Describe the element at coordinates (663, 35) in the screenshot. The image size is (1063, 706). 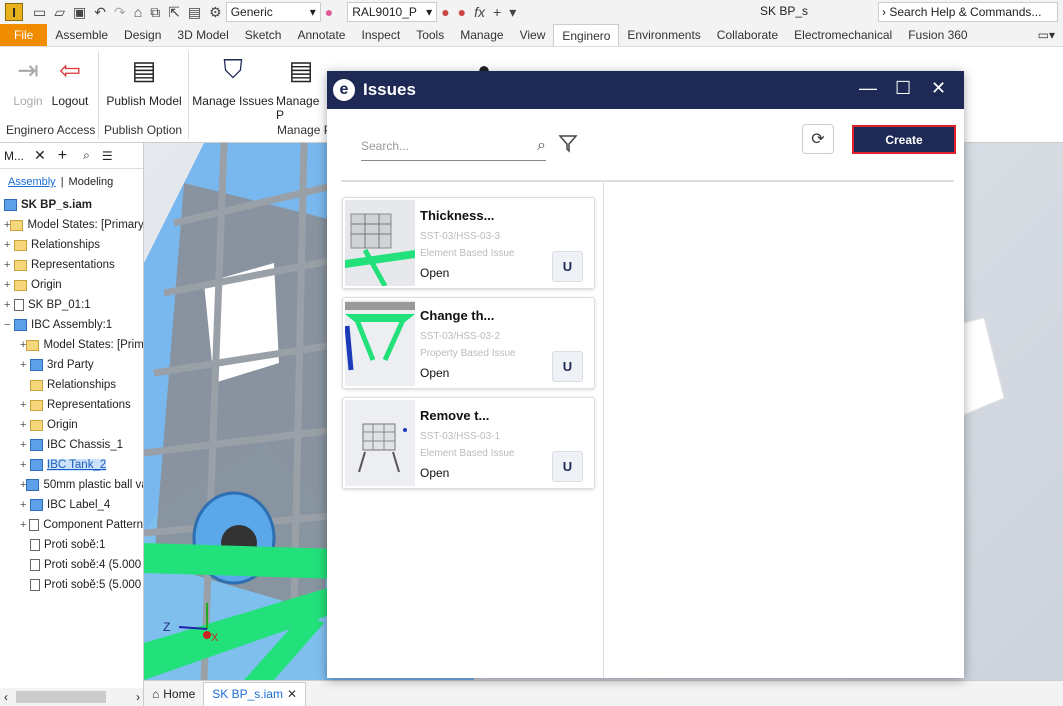
I see `tab-environments: Environments` at that location.